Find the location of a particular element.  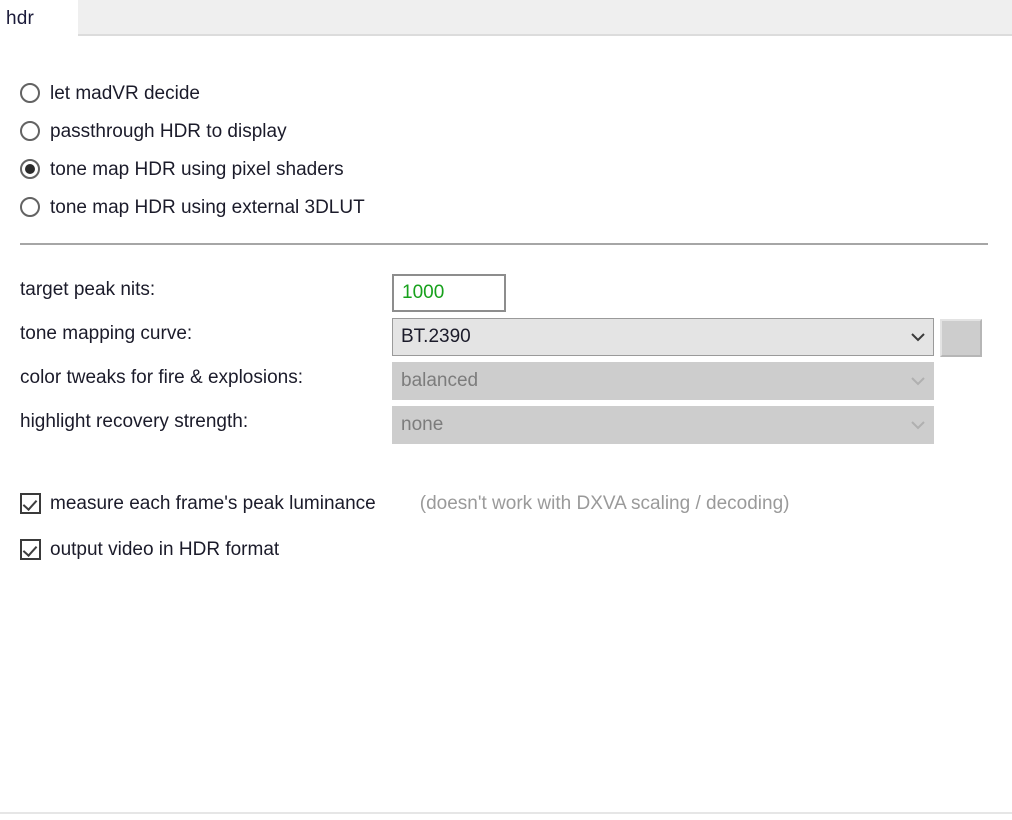

tone-mapping-curve-options-button is located at coordinates (961, 338).